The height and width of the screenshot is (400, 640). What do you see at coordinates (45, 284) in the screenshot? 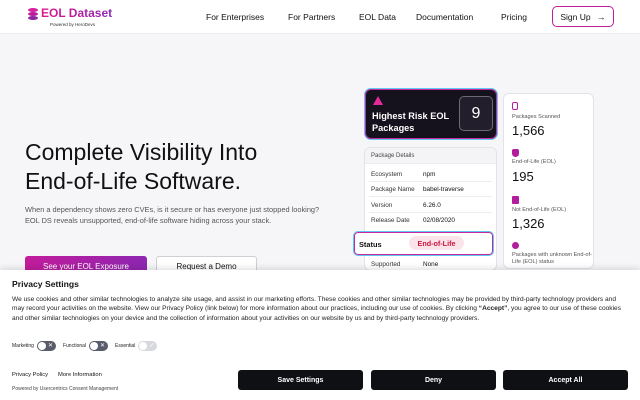
I see `privacy-title: Privacy Settings` at bounding box center [45, 284].